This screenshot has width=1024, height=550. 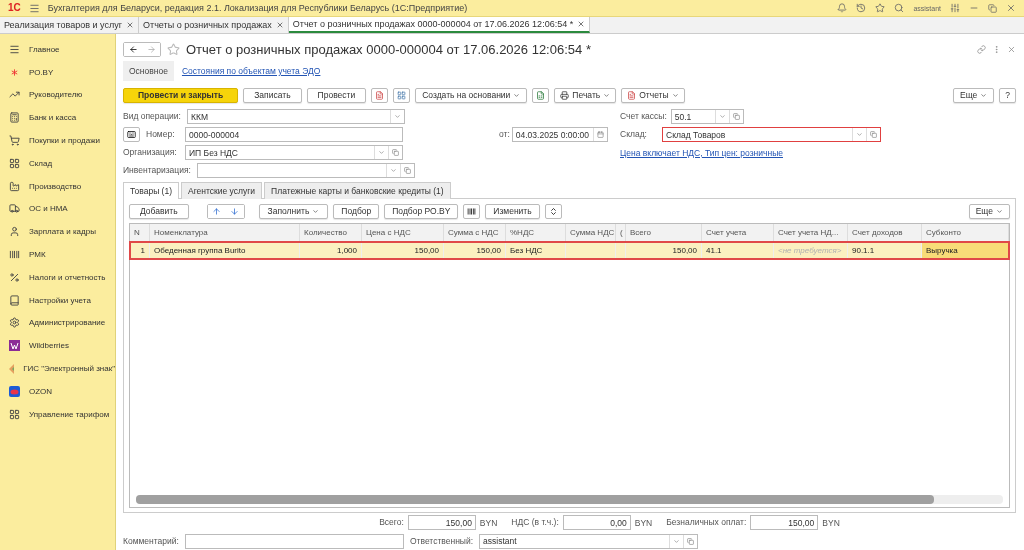 I want to click on field-label: НДС (в т.ч.):, so click(x=535, y=522).